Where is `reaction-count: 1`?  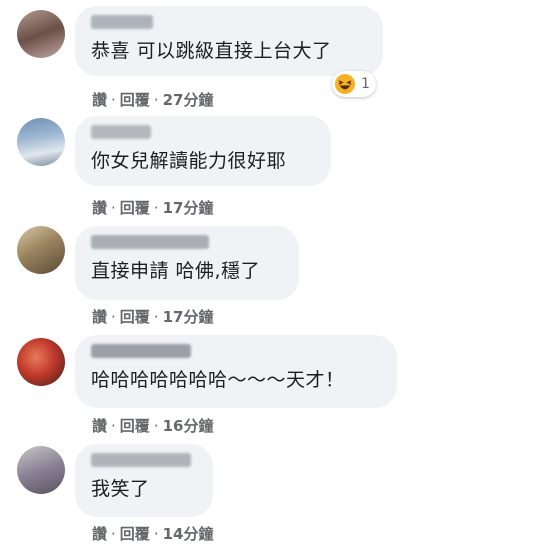
reaction-count: 1 is located at coordinates (365, 84).